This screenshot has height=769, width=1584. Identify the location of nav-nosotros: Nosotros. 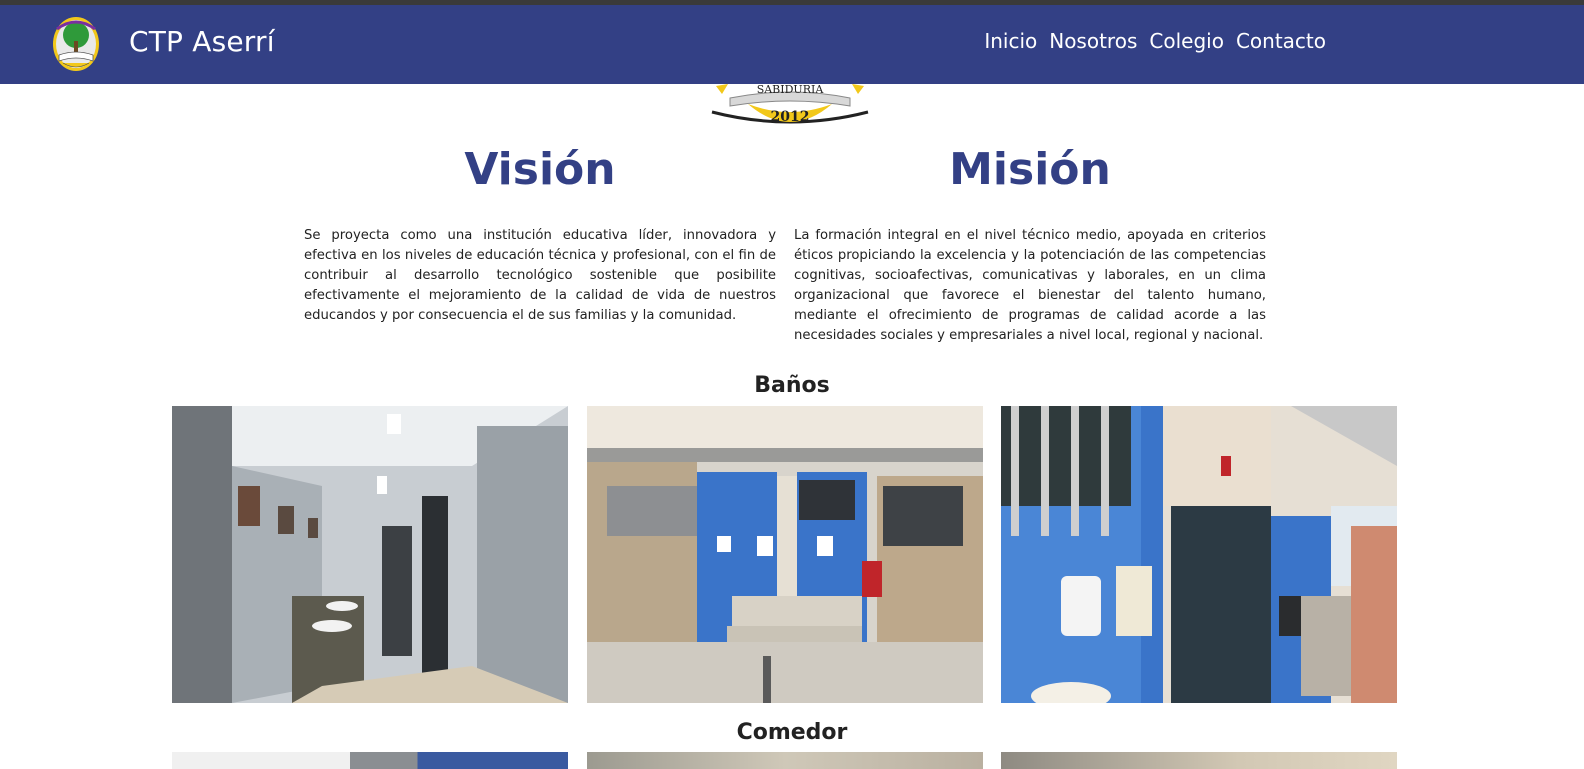
(1093, 41).